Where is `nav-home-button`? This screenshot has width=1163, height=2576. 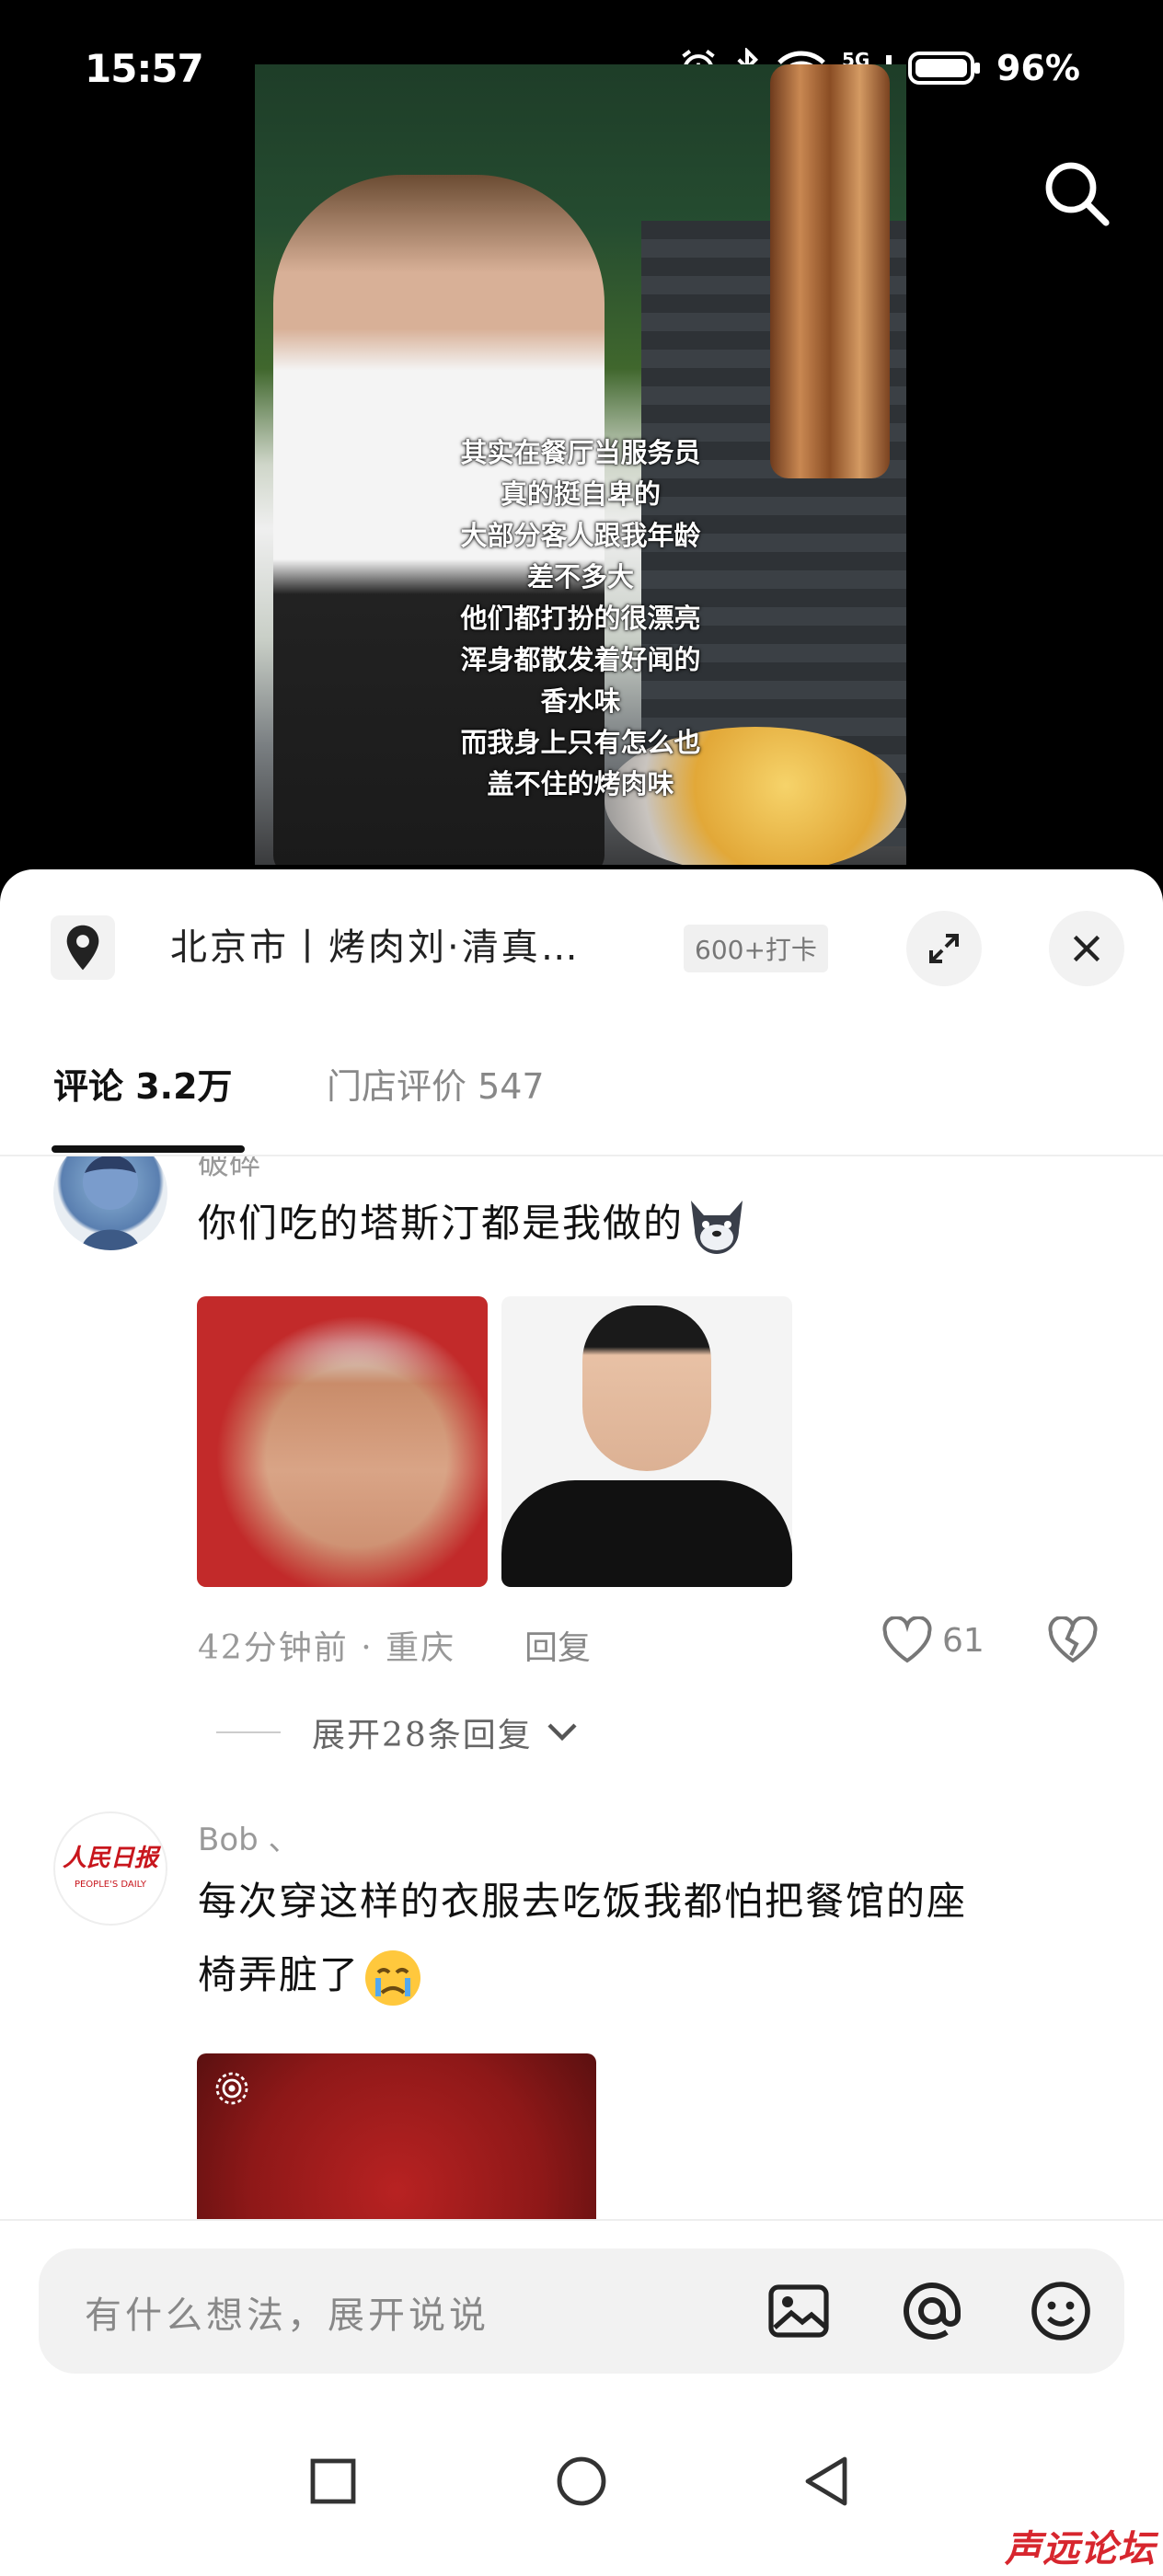 nav-home-button is located at coordinates (581, 2481).